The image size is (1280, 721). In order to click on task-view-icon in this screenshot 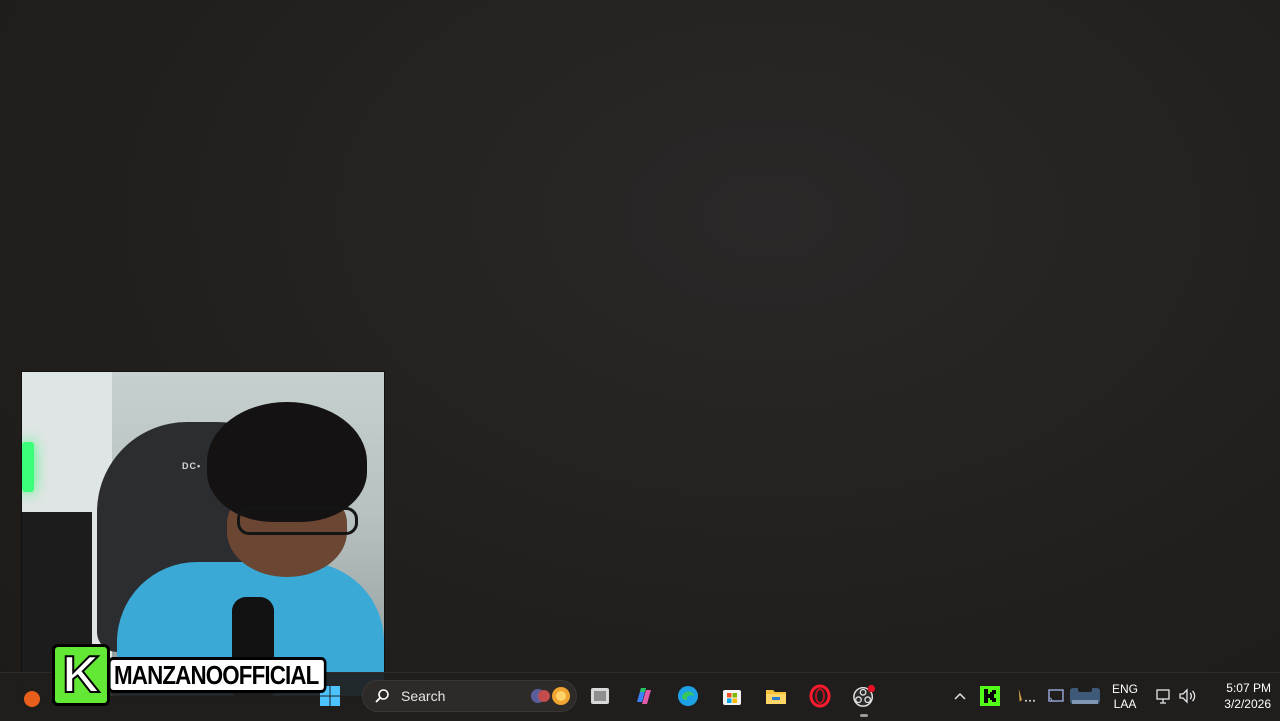, I will do `click(600, 696)`.